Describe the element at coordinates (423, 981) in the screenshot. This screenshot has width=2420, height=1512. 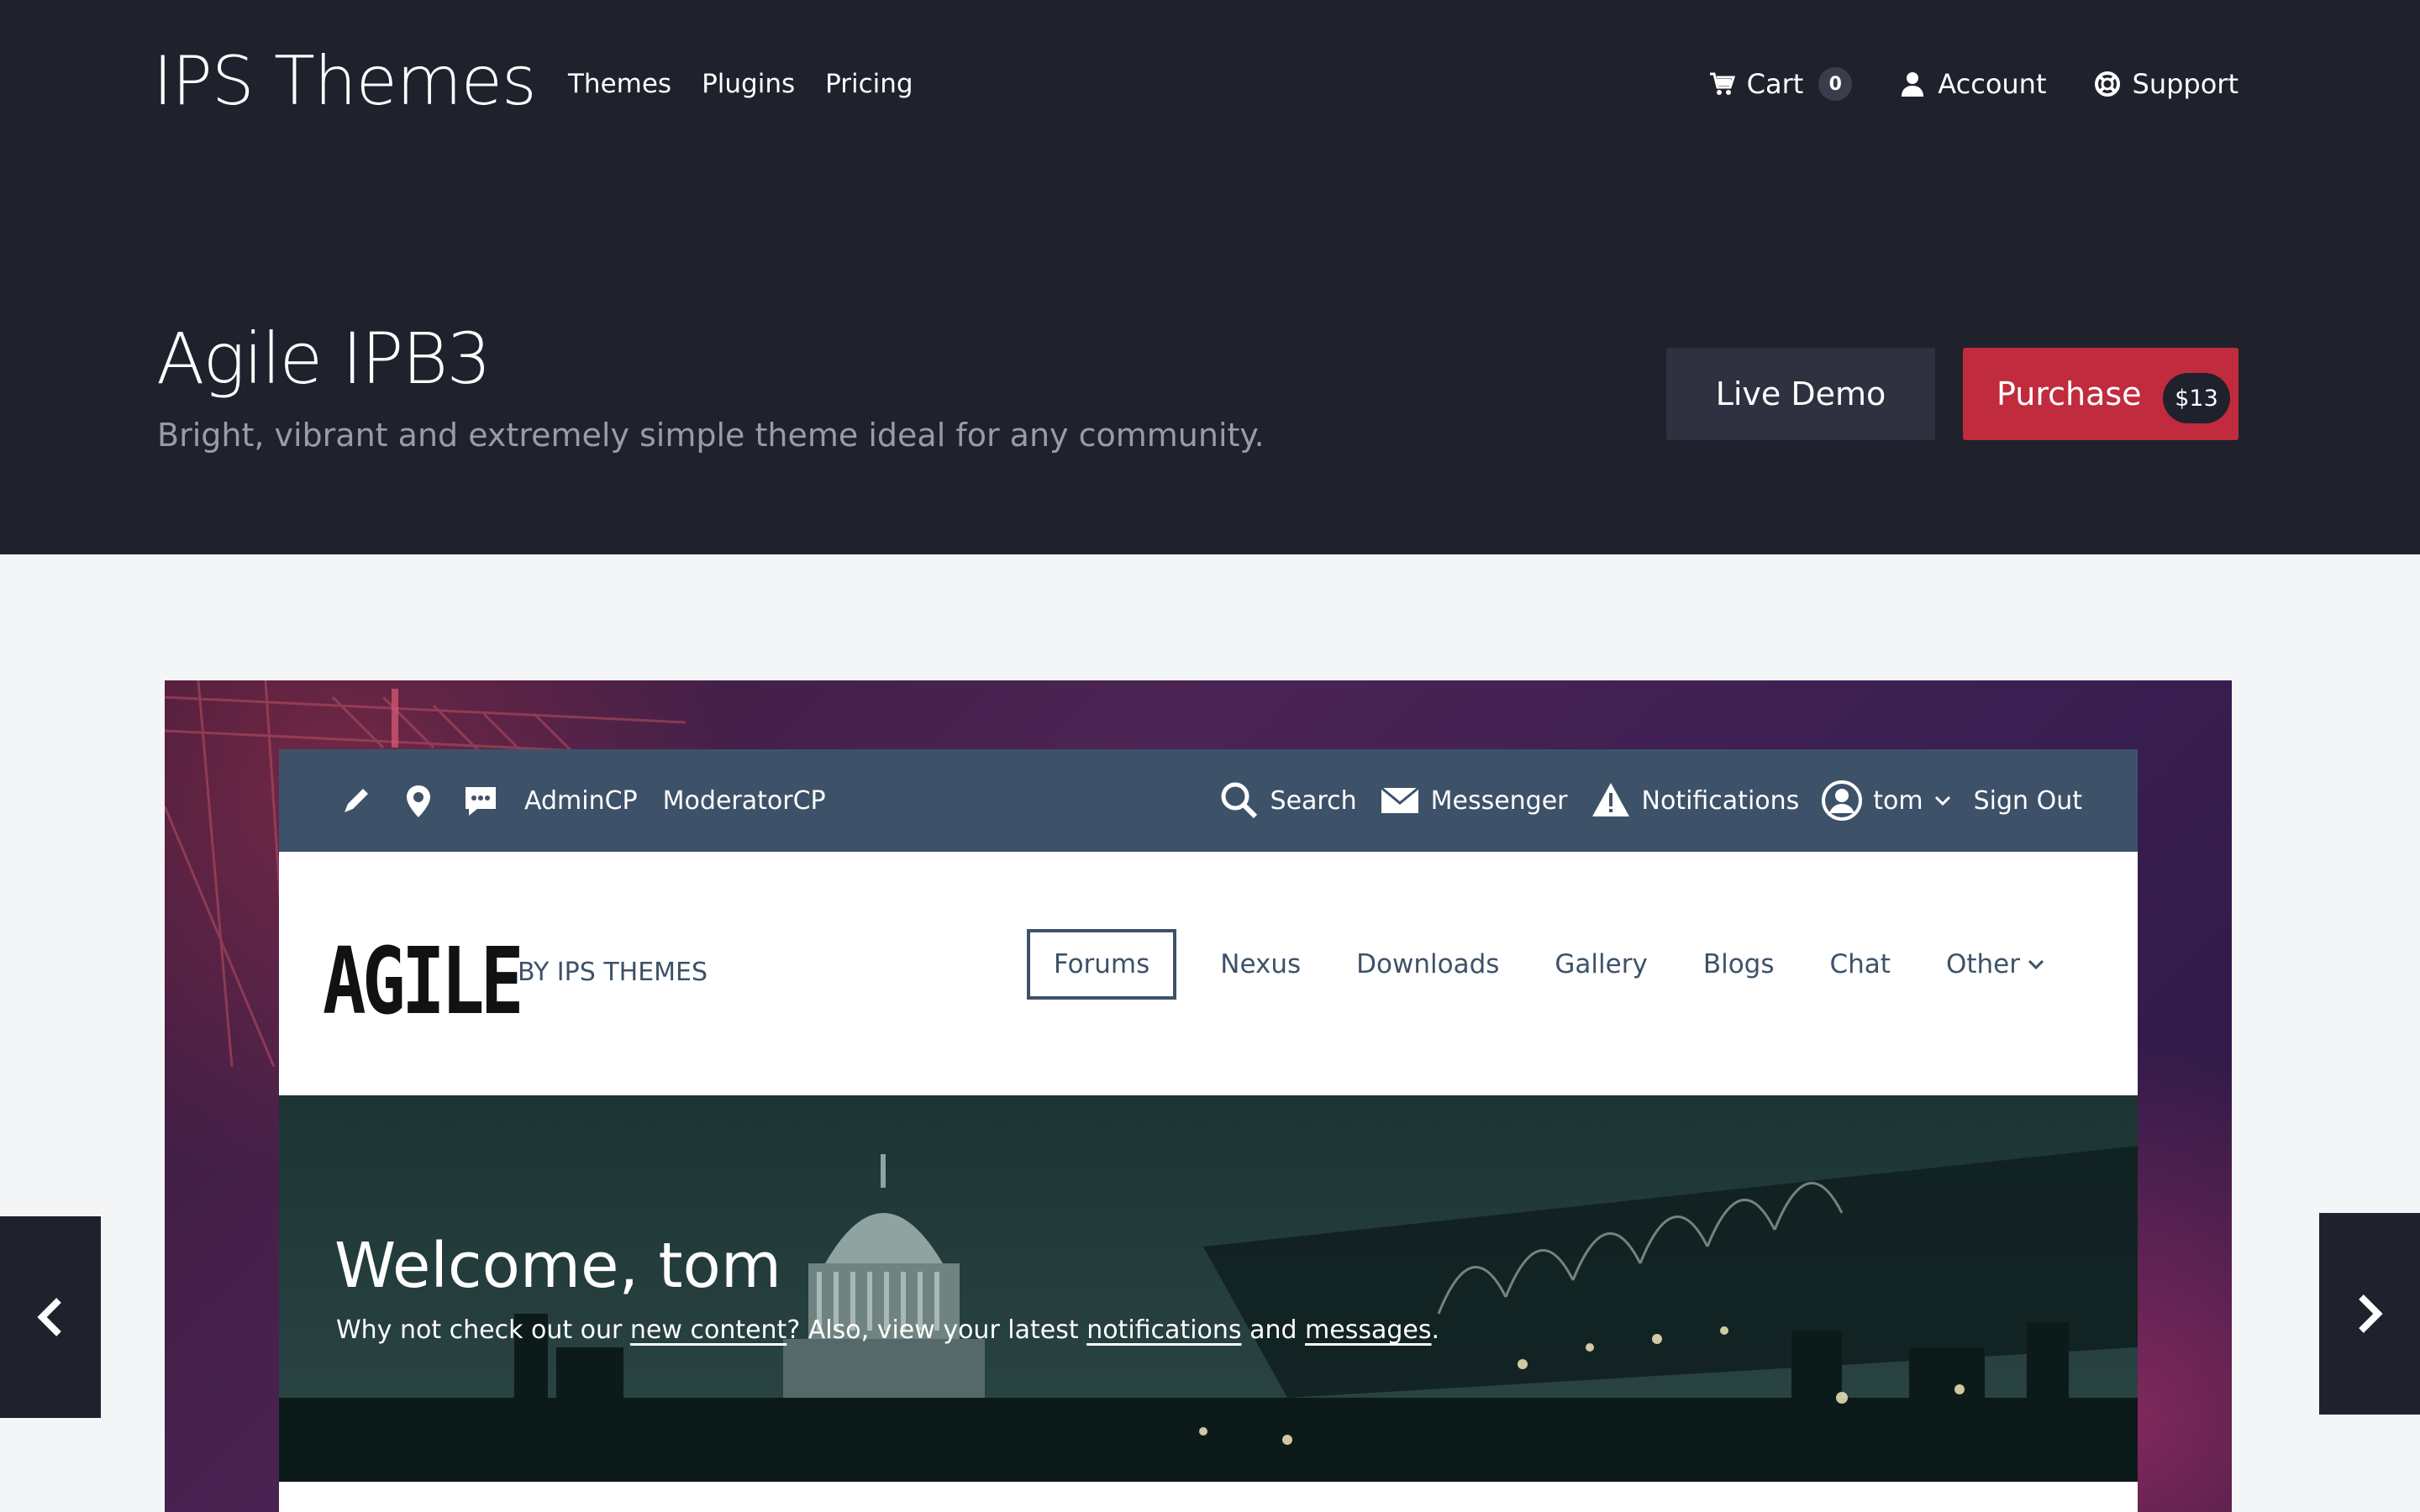
I see `agile-logo: AGILE` at that location.